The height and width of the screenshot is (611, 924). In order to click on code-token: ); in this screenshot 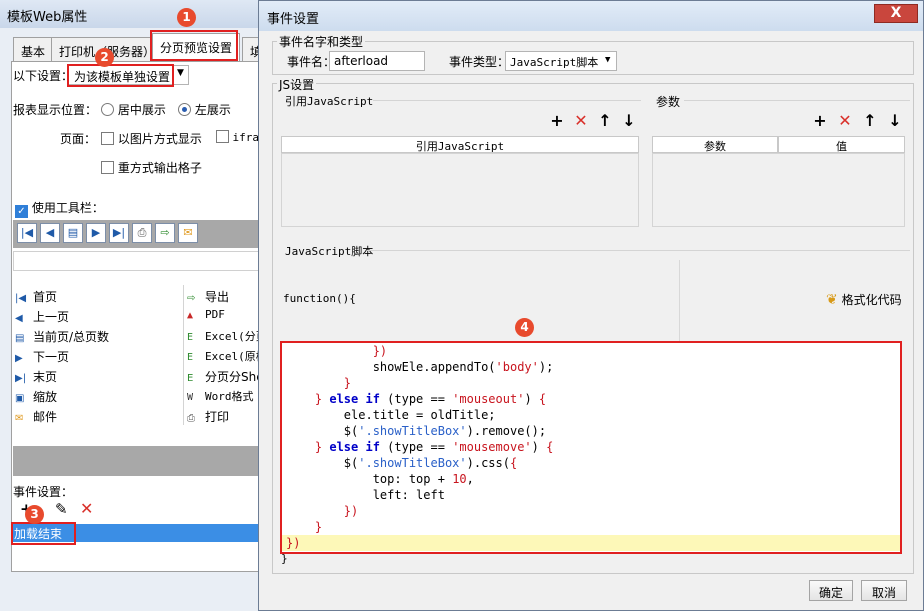, I will do `click(546, 367)`.